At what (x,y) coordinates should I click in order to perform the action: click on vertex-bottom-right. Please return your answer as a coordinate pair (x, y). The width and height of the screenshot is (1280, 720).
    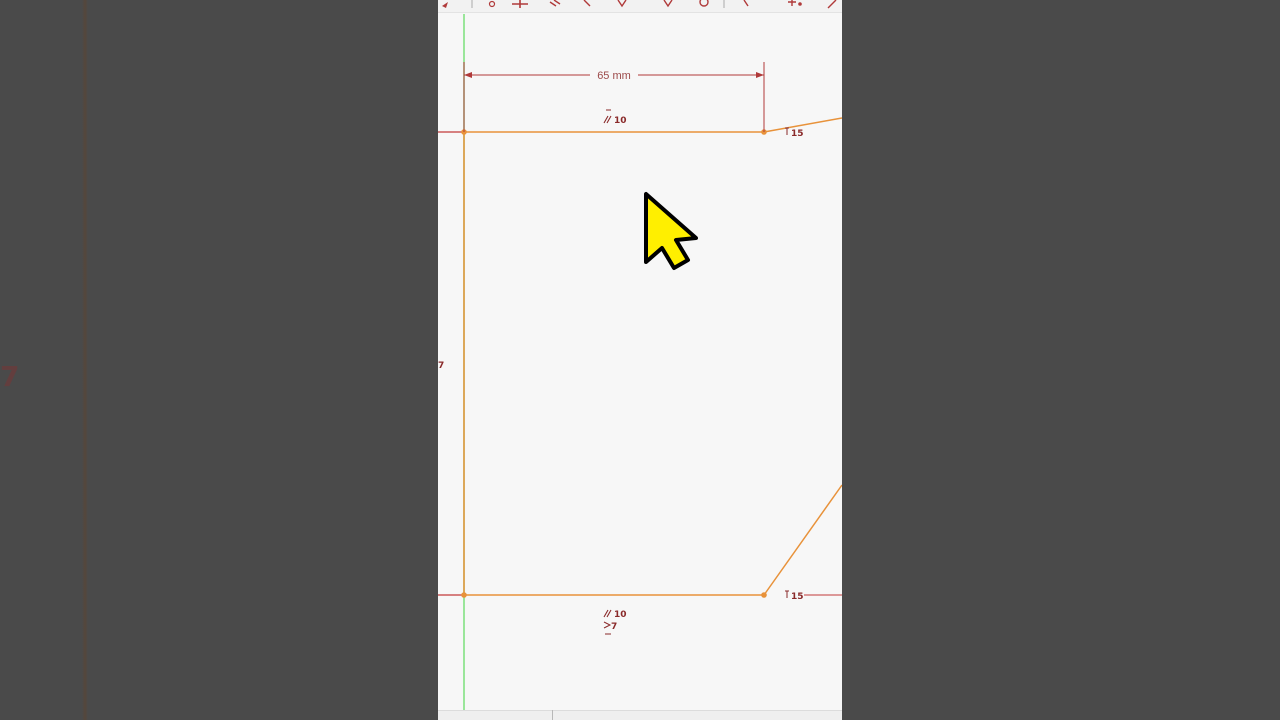
    Looking at the image, I should click on (764, 595).